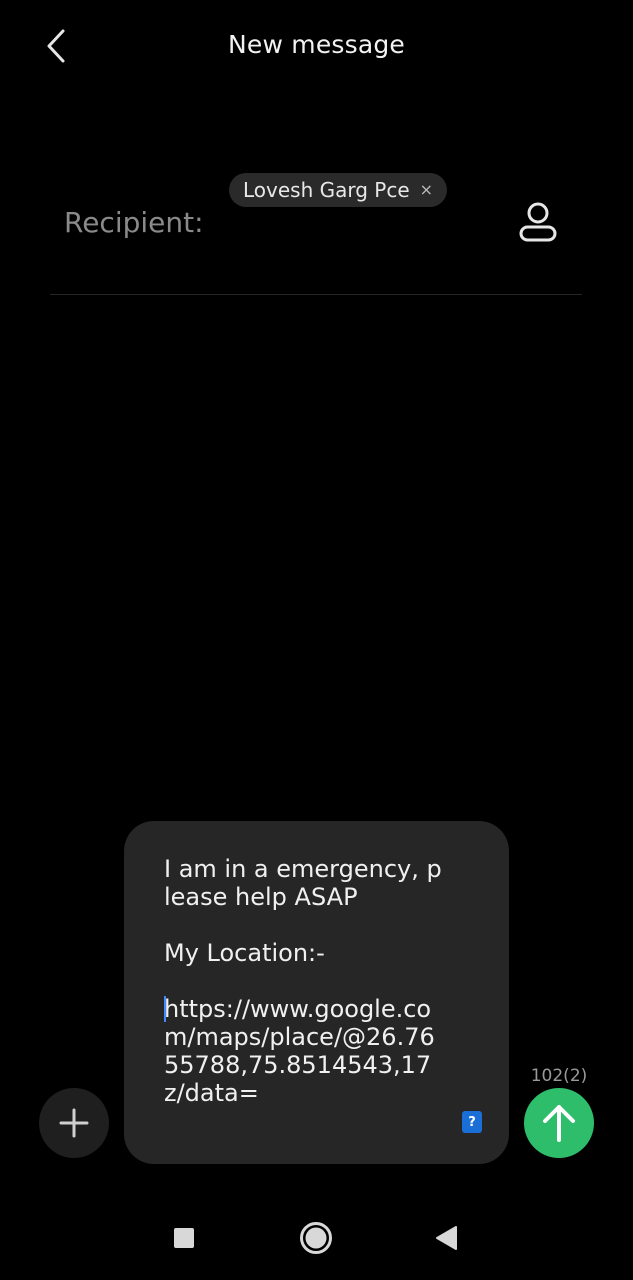 Image resolution: width=633 pixels, height=1280 pixels. Describe the element at coordinates (134, 222) in the screenshot. I see `recipient-label: Recipient:` at that location.